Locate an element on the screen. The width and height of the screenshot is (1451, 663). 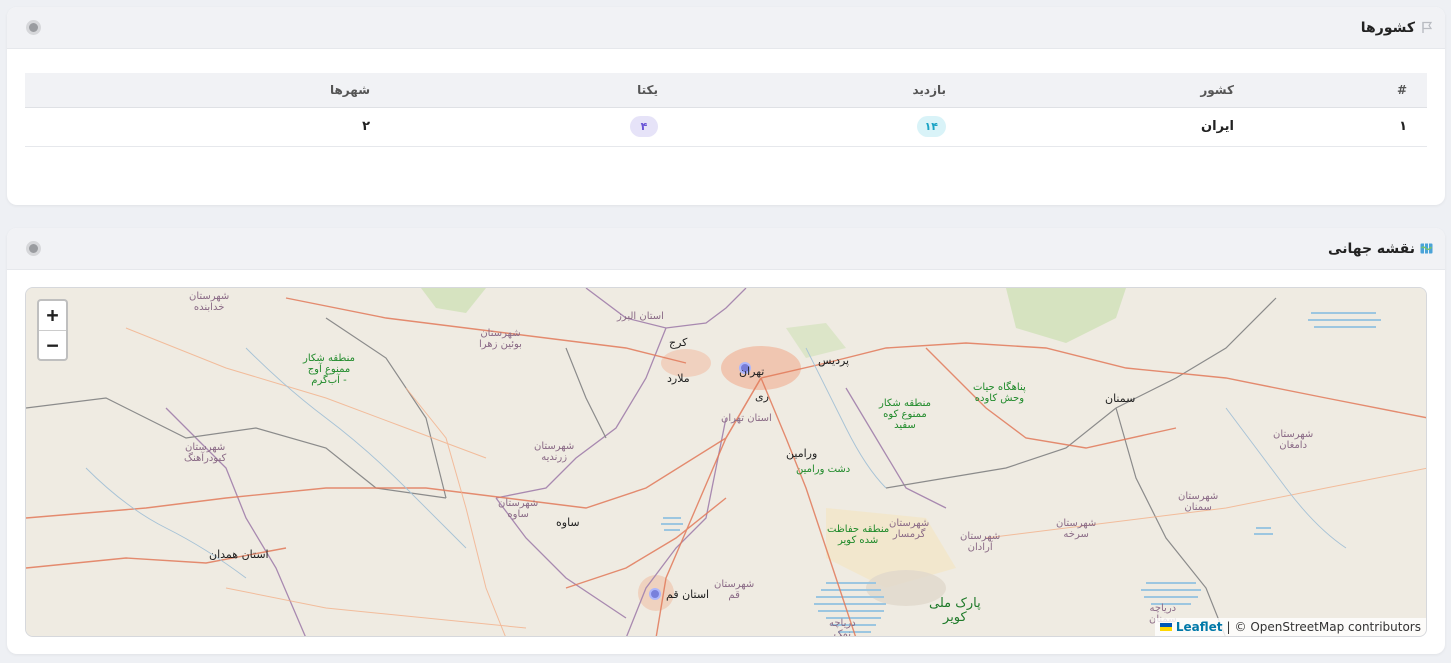
label-pardis: پردیس is located at coordinates (834, 360).